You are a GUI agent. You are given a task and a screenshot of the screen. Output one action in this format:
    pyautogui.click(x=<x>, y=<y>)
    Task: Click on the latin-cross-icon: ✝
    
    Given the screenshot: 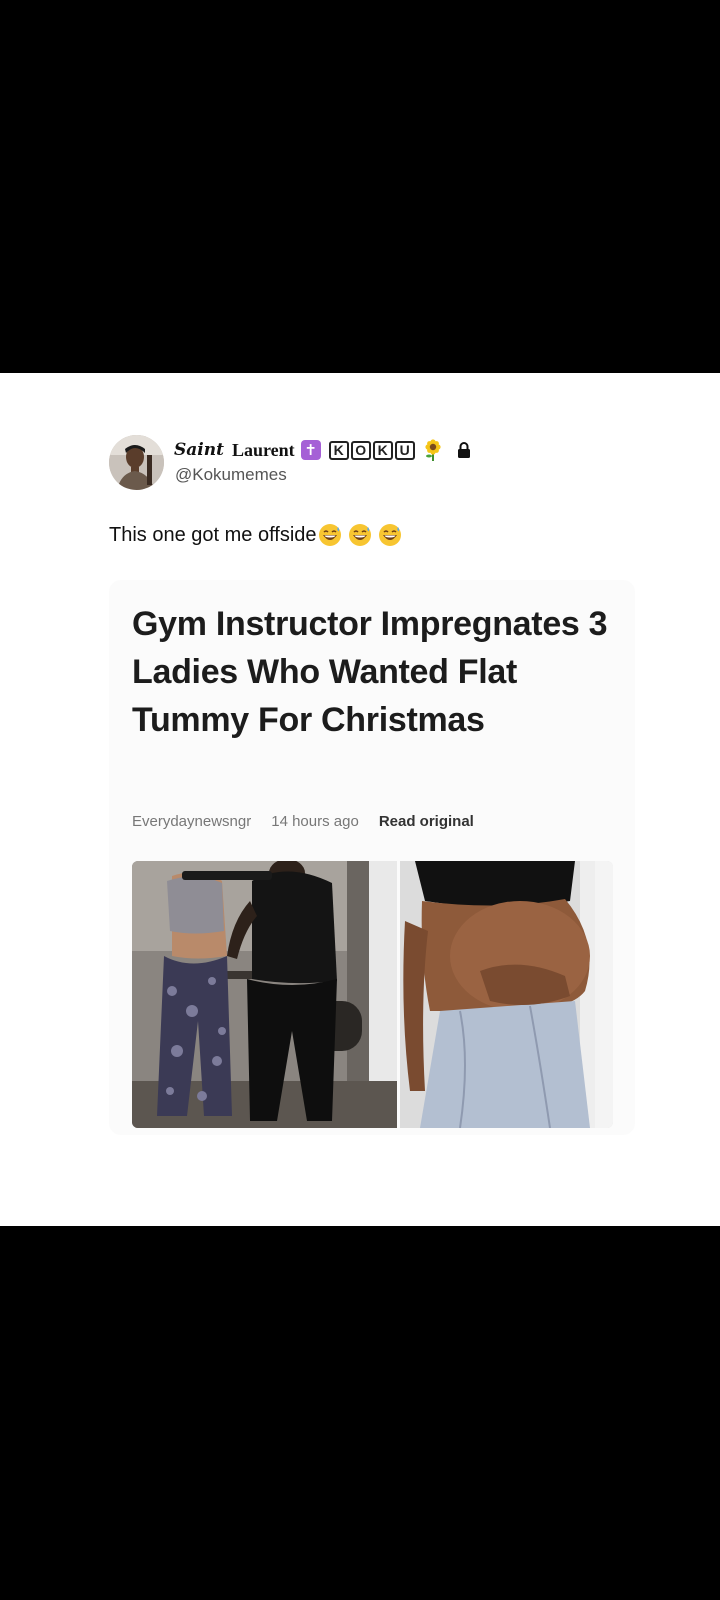 What is the action you would take?
    pyautogui.click(x=310, y=450)
    